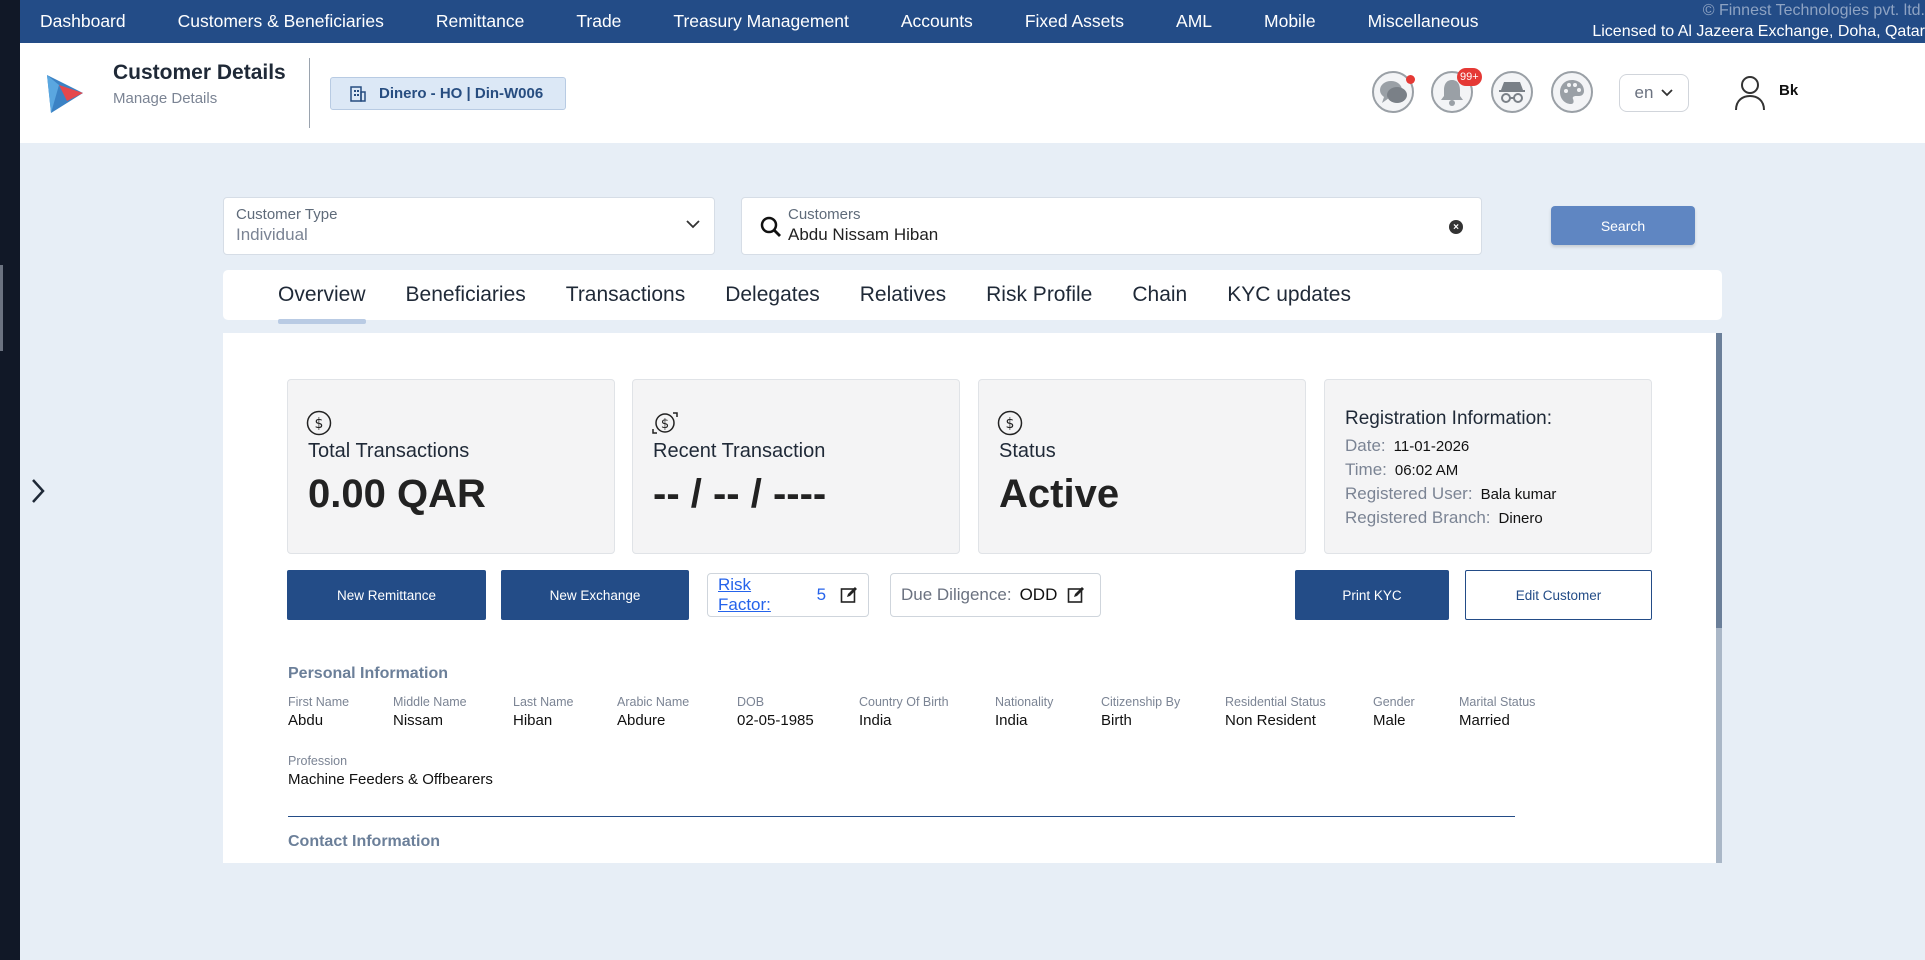  What do you see at coordinates (1623, 225) in the screenshot?
I see `search-button: Search` at bounding box center [1623, 225].